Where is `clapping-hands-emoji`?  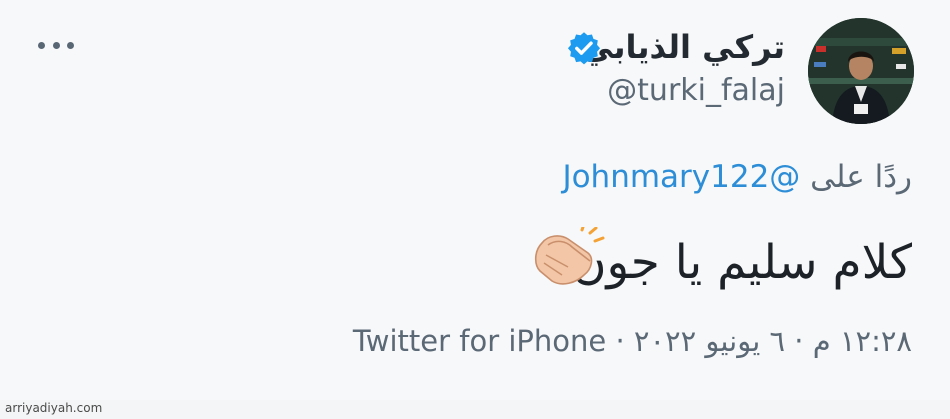
clapping-hands-emoji is located at coordinates (569, 256).